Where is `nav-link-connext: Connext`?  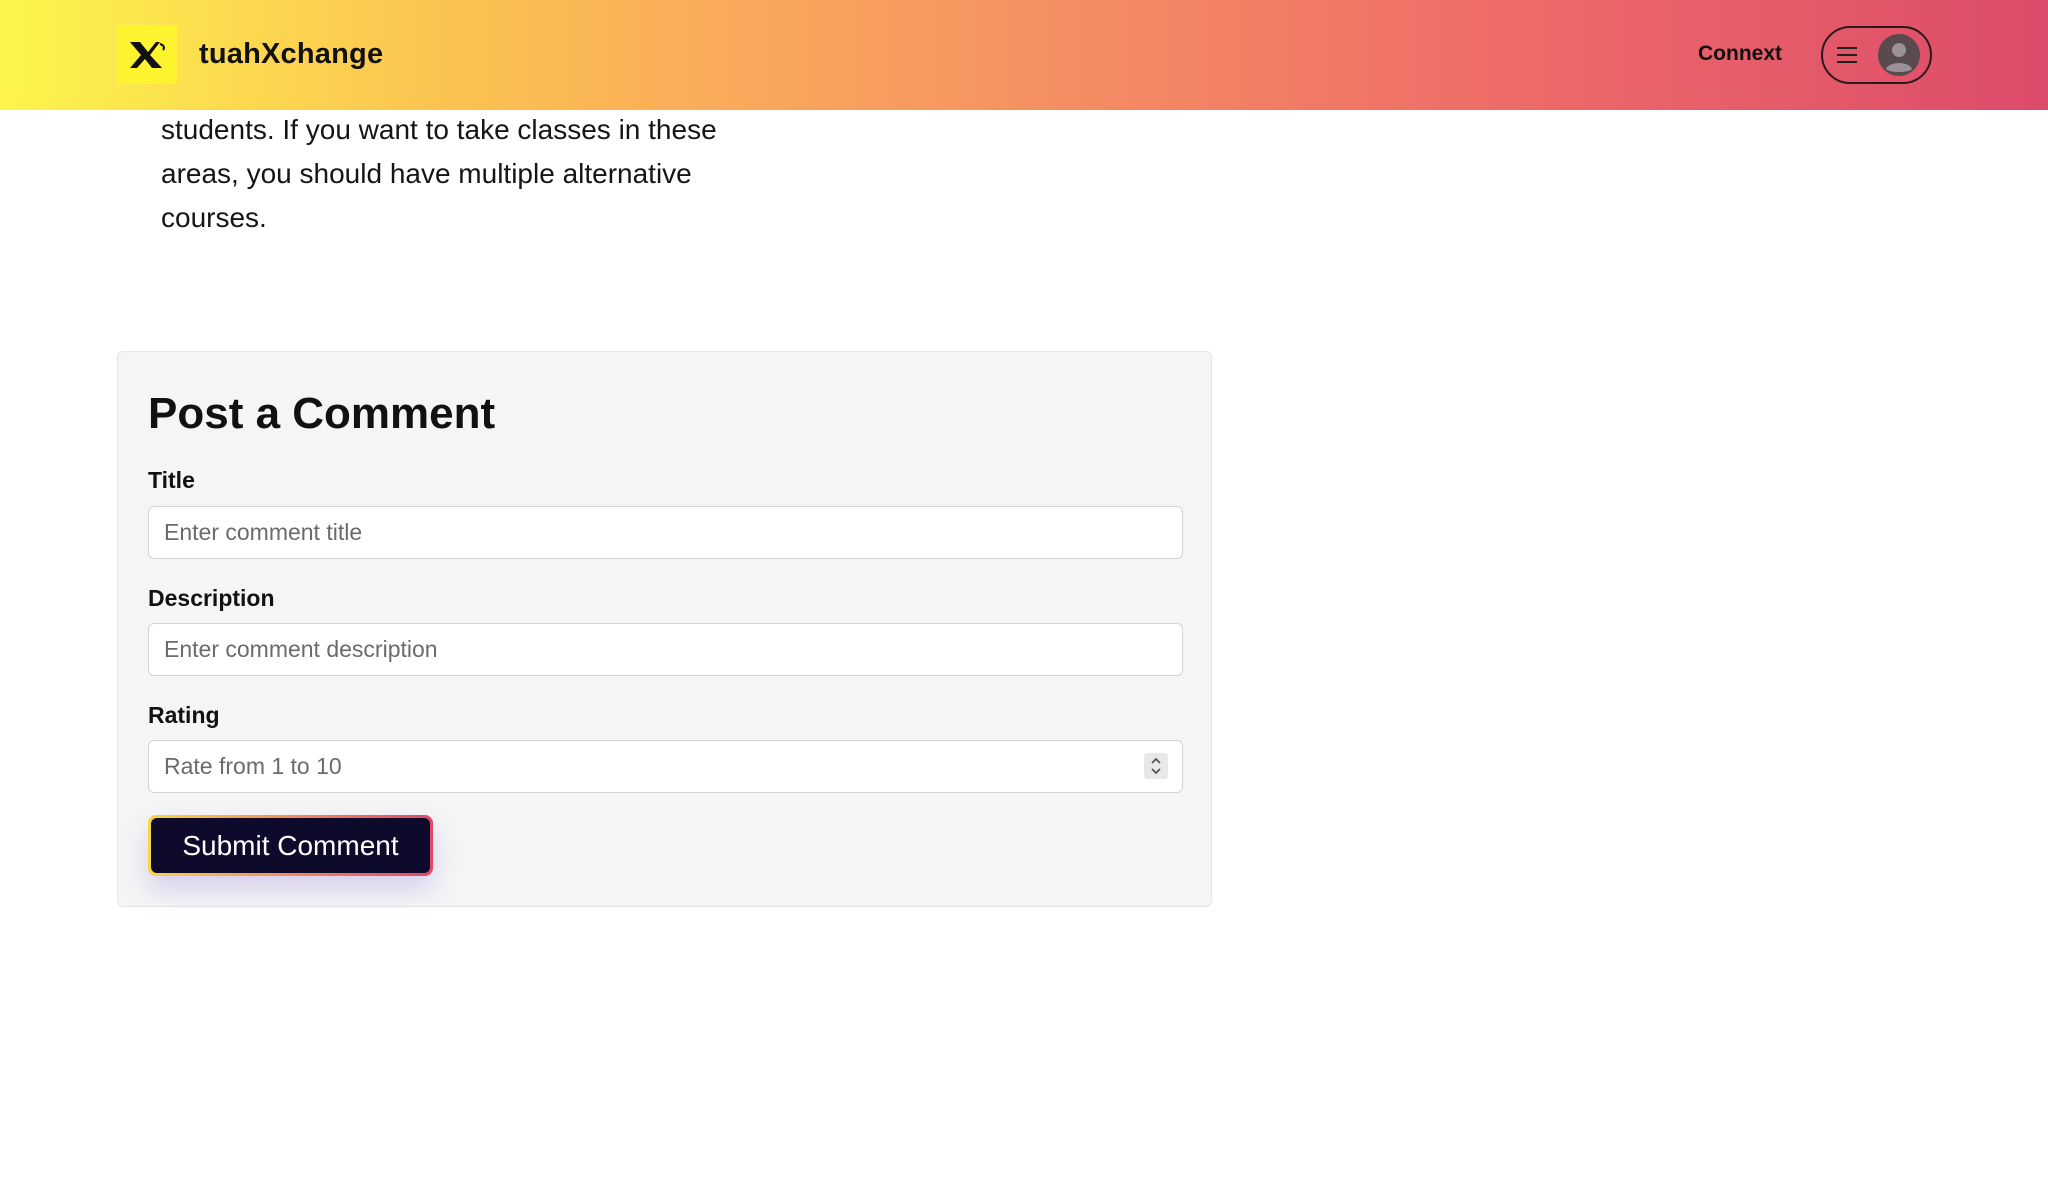 nav-link-connext: Connext is located at coordinates (1740, 54).